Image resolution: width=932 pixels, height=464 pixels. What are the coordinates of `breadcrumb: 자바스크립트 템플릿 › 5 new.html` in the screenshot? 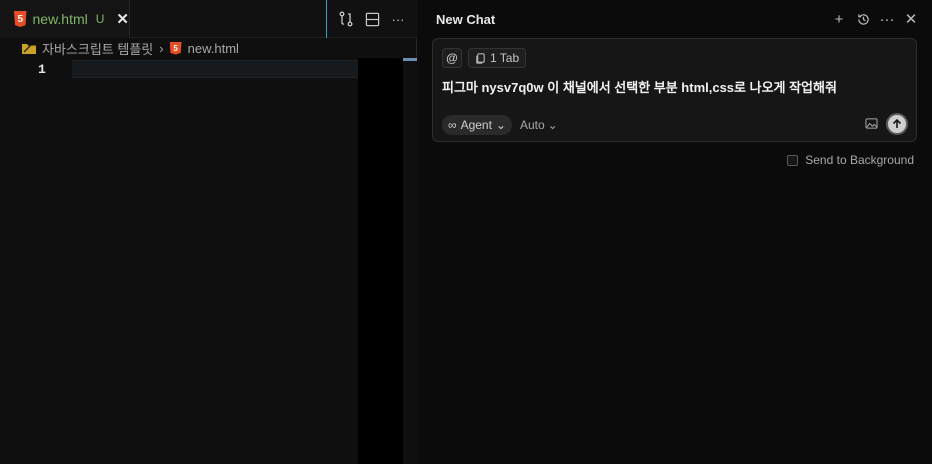 It's located at (208, 48).